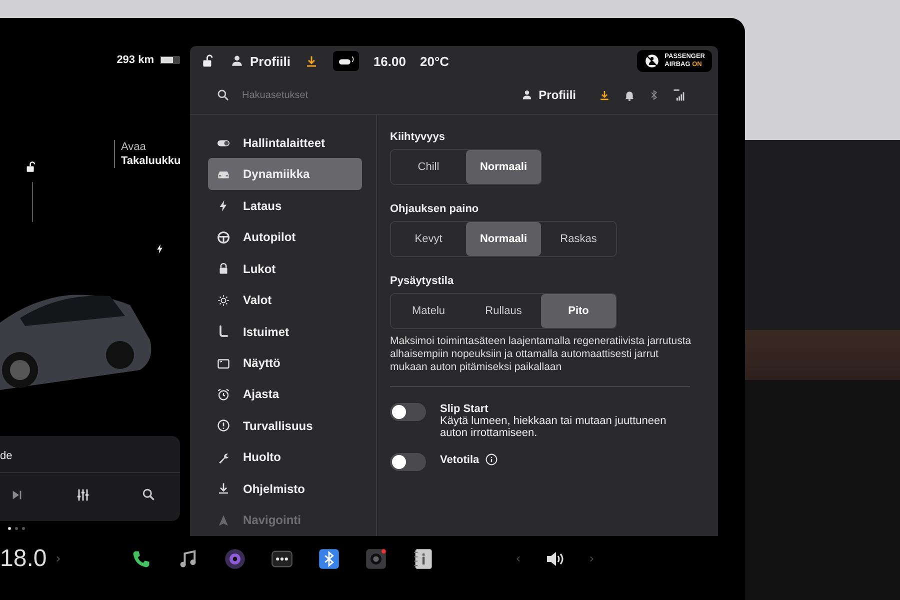 Image resolution: width=900 pixels, height=600 pixels. Describe the element at coordinates (285, 142) in the screenshot. I see `settings-menu-item: Hallintalaitteet` at that location.